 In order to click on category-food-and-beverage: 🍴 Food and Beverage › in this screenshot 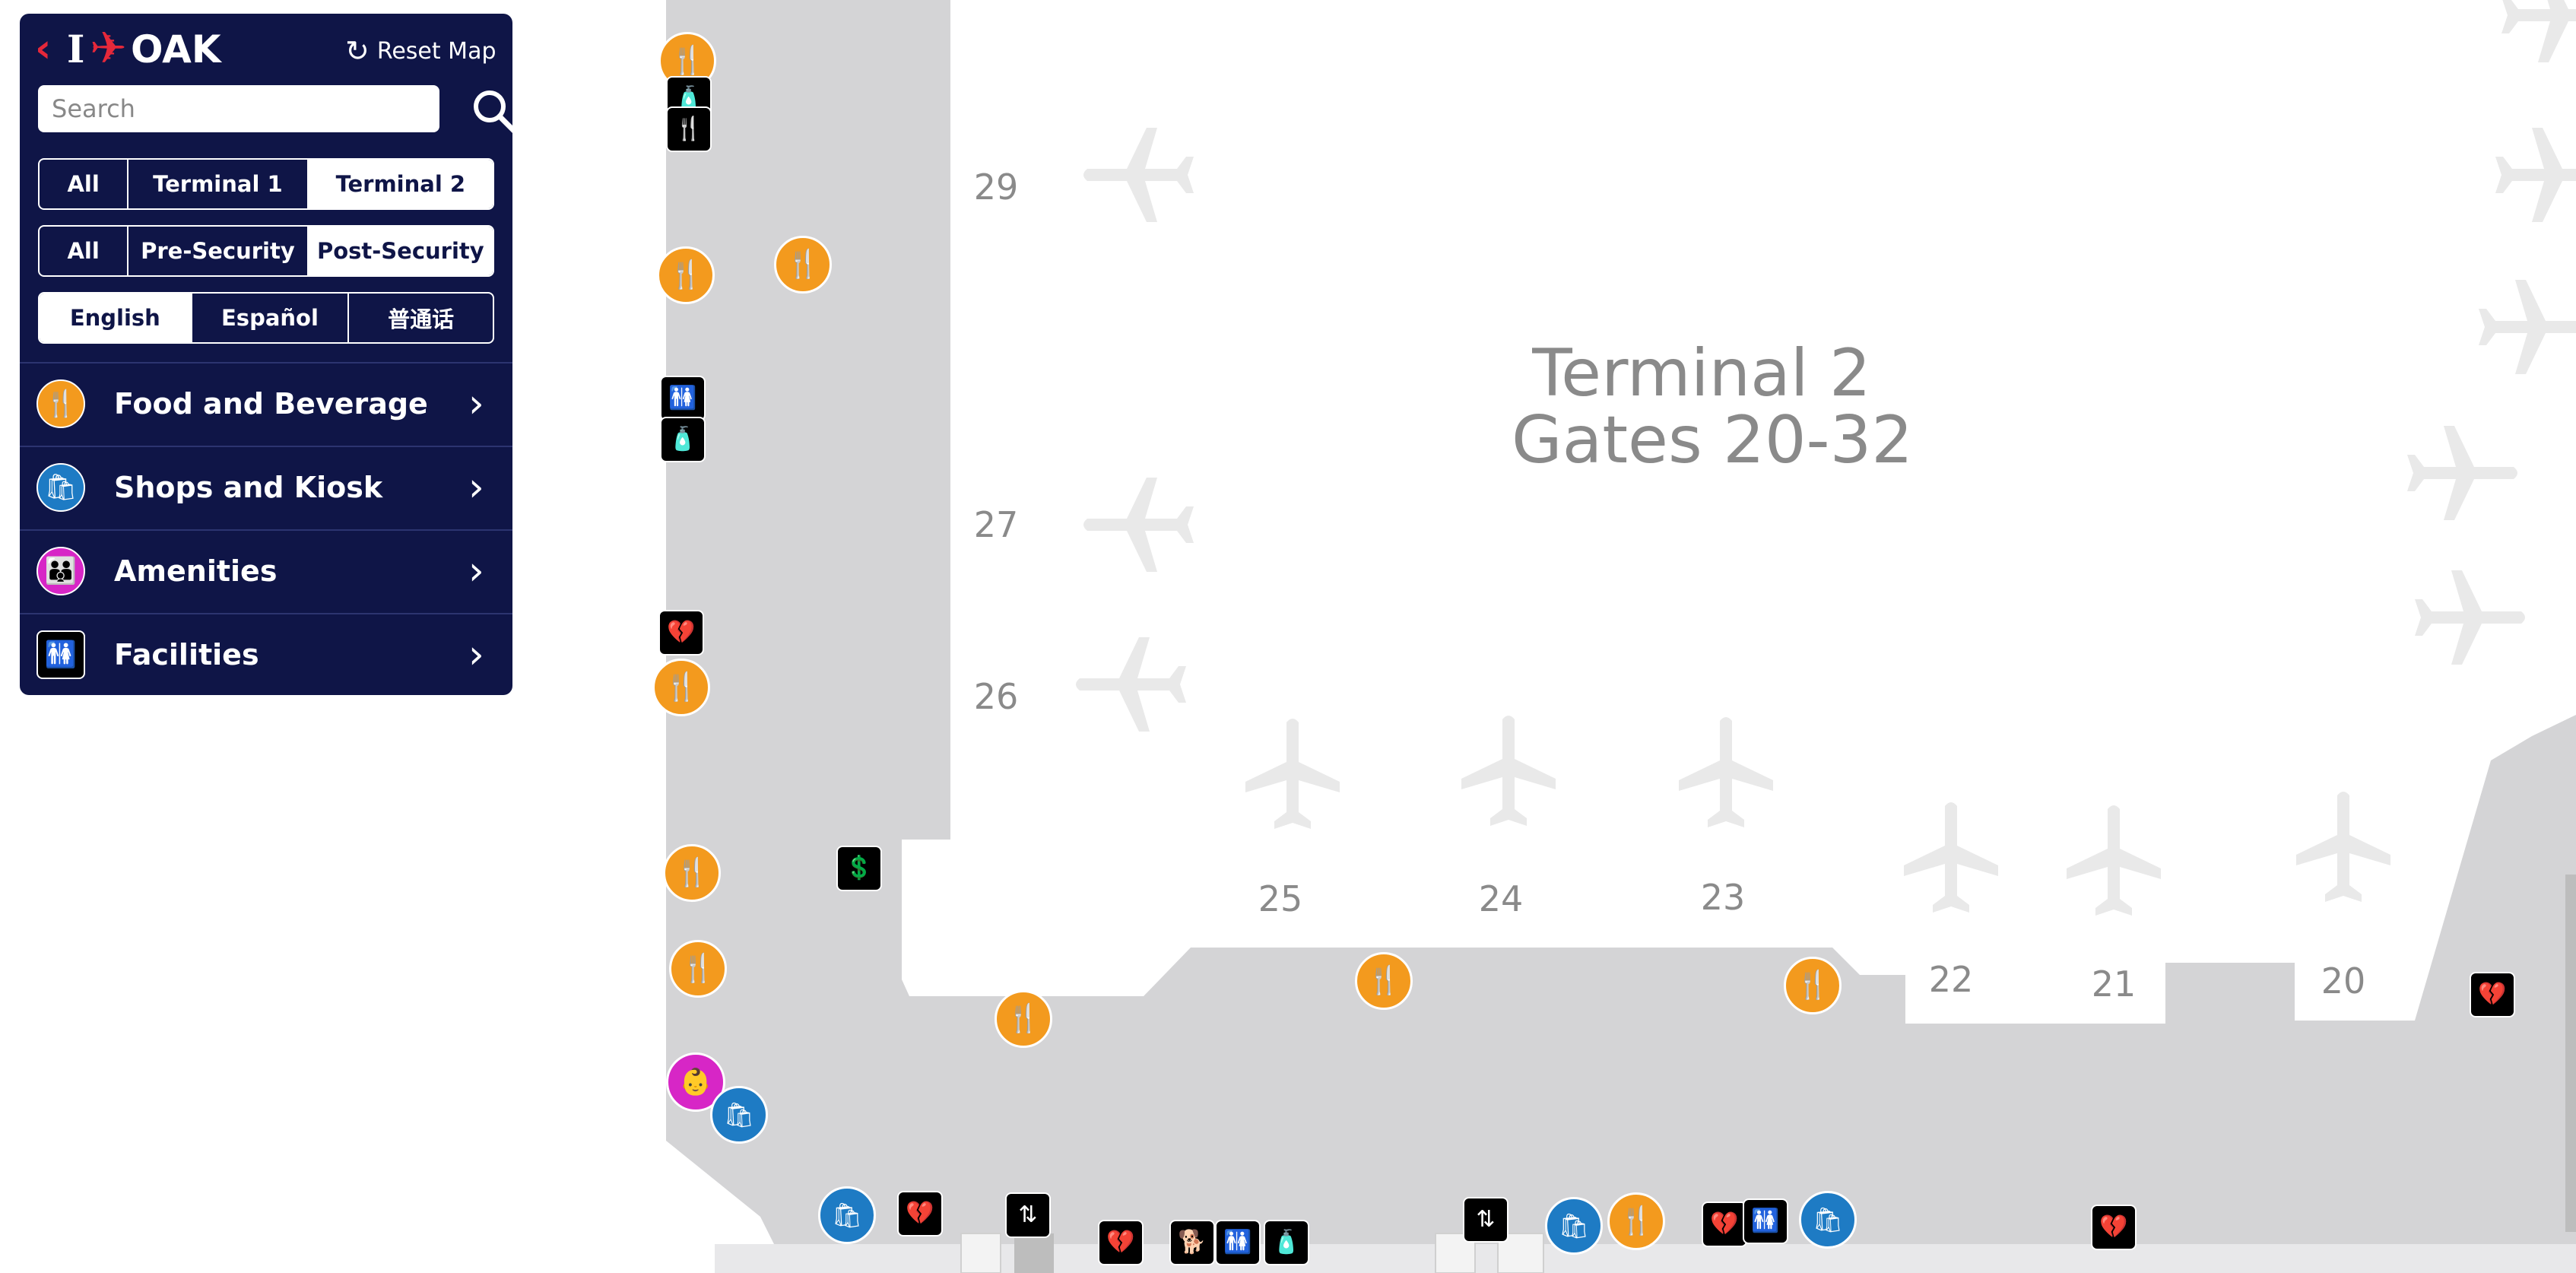, I will do `click(266, 403)`.